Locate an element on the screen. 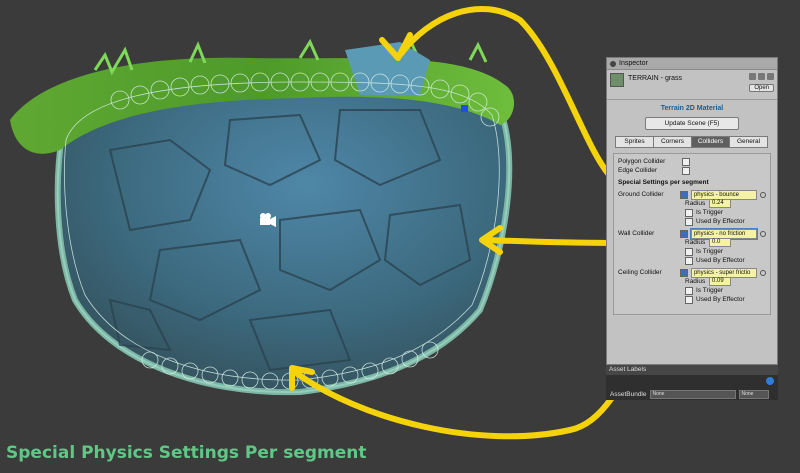 The width and height of the screenshot is (800, 473). asset-labels-panel: Asset Labels AssetBundle None None is located at coordinates (692, 382).